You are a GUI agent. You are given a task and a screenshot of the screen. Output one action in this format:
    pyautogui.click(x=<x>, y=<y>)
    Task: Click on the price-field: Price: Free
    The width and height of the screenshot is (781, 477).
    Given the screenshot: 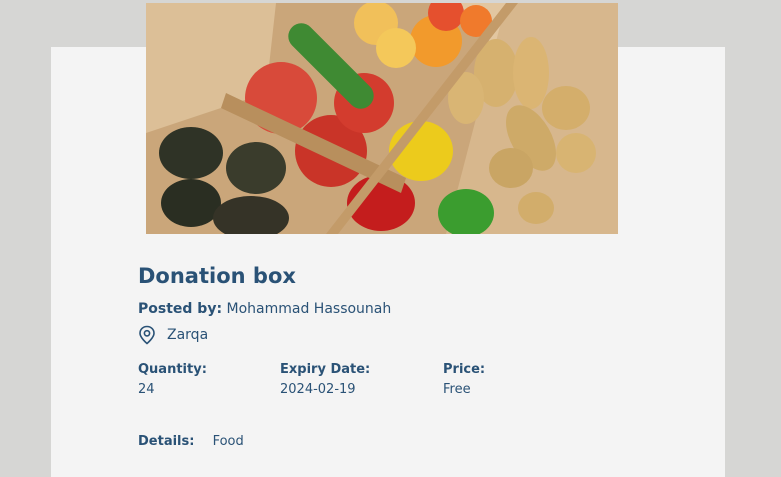 What is the action you would take?
    pyautogui.click(x=464, y=379)
    